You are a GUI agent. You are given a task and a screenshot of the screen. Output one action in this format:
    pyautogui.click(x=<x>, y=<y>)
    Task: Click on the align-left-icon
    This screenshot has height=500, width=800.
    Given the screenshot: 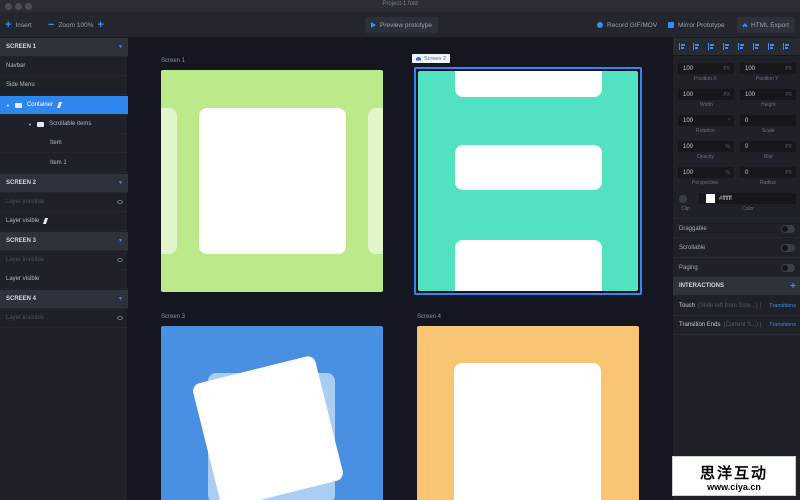 What is the action you would take?
    pyautogui.click(x=682, y=46)
    